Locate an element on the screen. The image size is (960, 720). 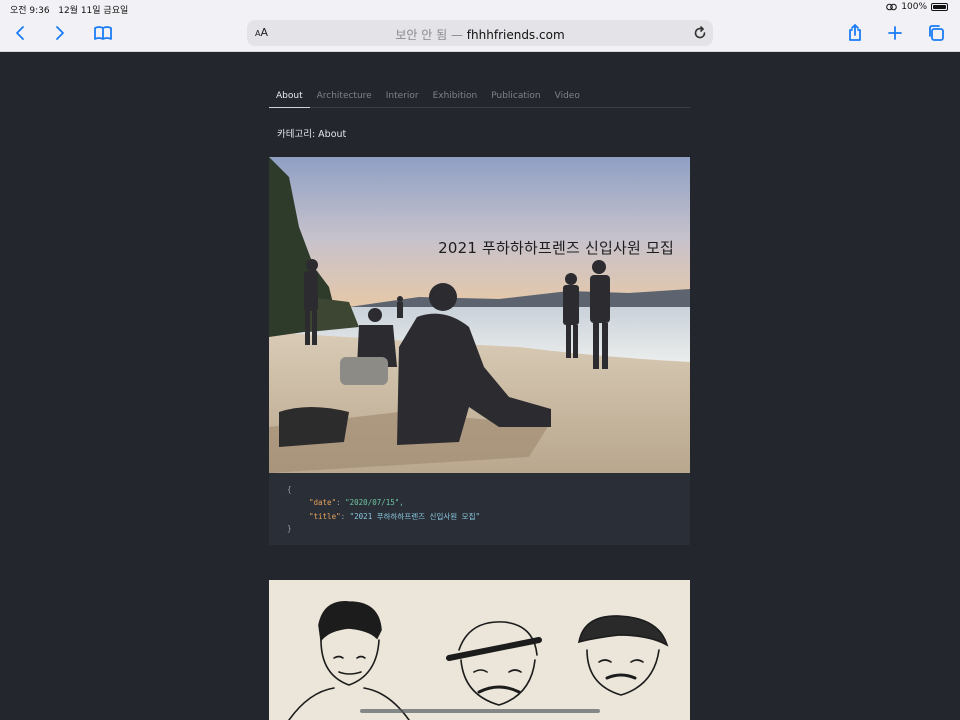
reload-icon is located at coordinates (700, 32).